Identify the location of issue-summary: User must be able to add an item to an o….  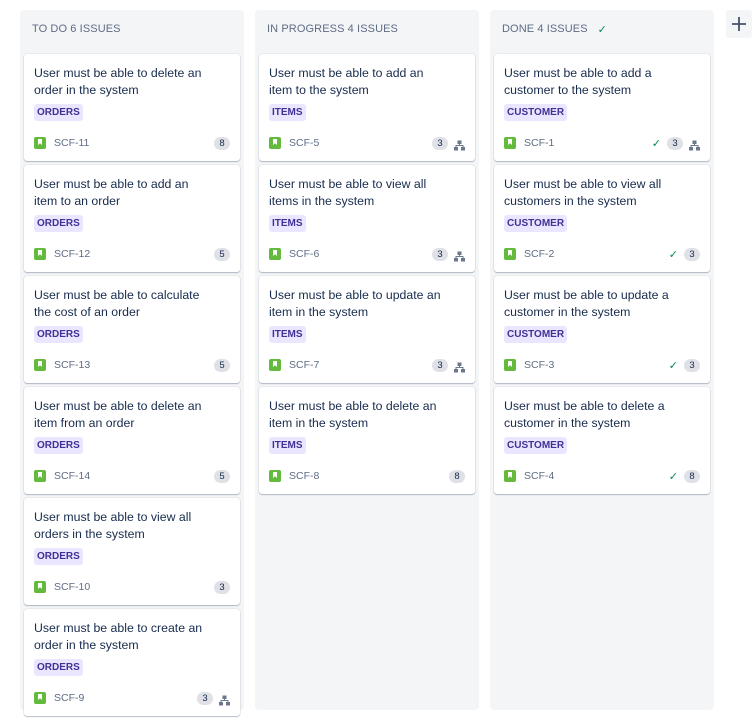
(111, 192).